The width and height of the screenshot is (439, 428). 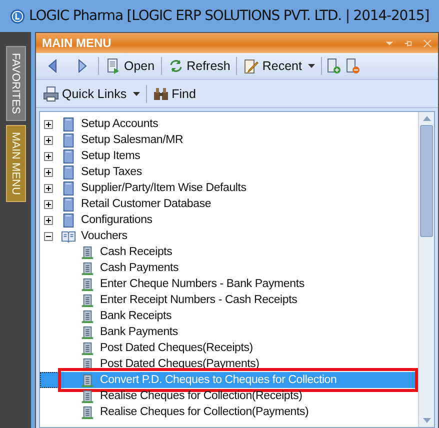 What do you see at coordinates (229, 16) in the screenshot?
I see `window-title: LOGIC Pharma [LOGIC ERP SOLUTIONS PVT. LTD. | 2014-2015]` at bounding box center [229, 16].